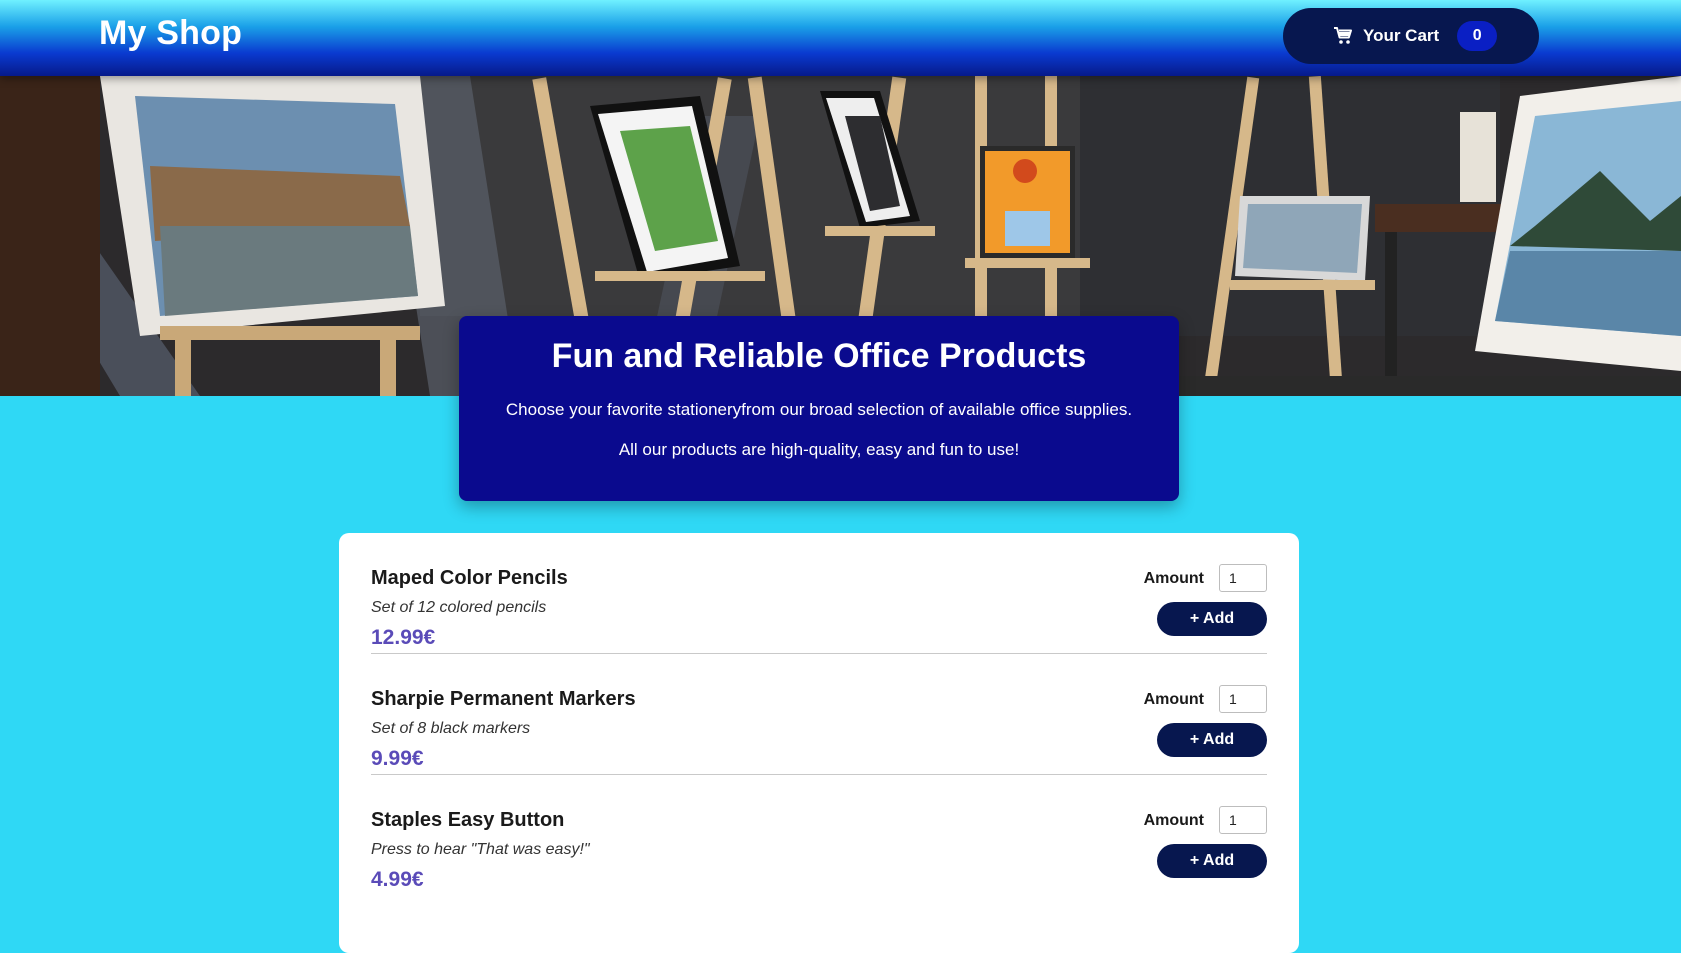 This screenshot has height=953, width=1681. Describe the element at coordinates (459, 607) in the screenshot. I see `product-description: Set of 12 colored pencils` at that location.